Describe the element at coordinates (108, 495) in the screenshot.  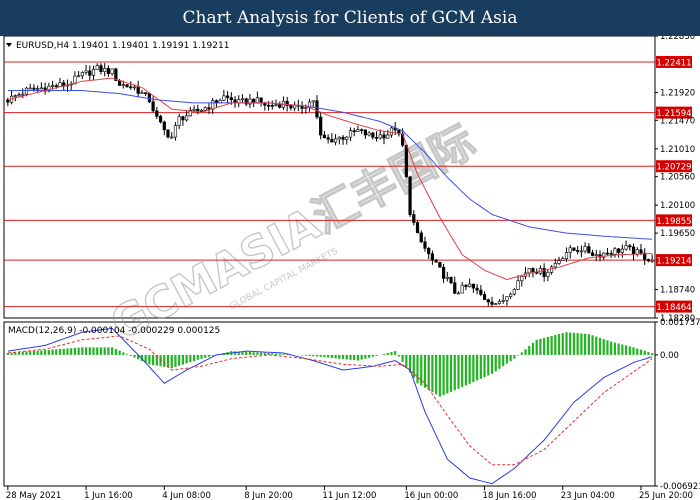
I see `time-tick-label: 1 Jun 16:00` at that location.